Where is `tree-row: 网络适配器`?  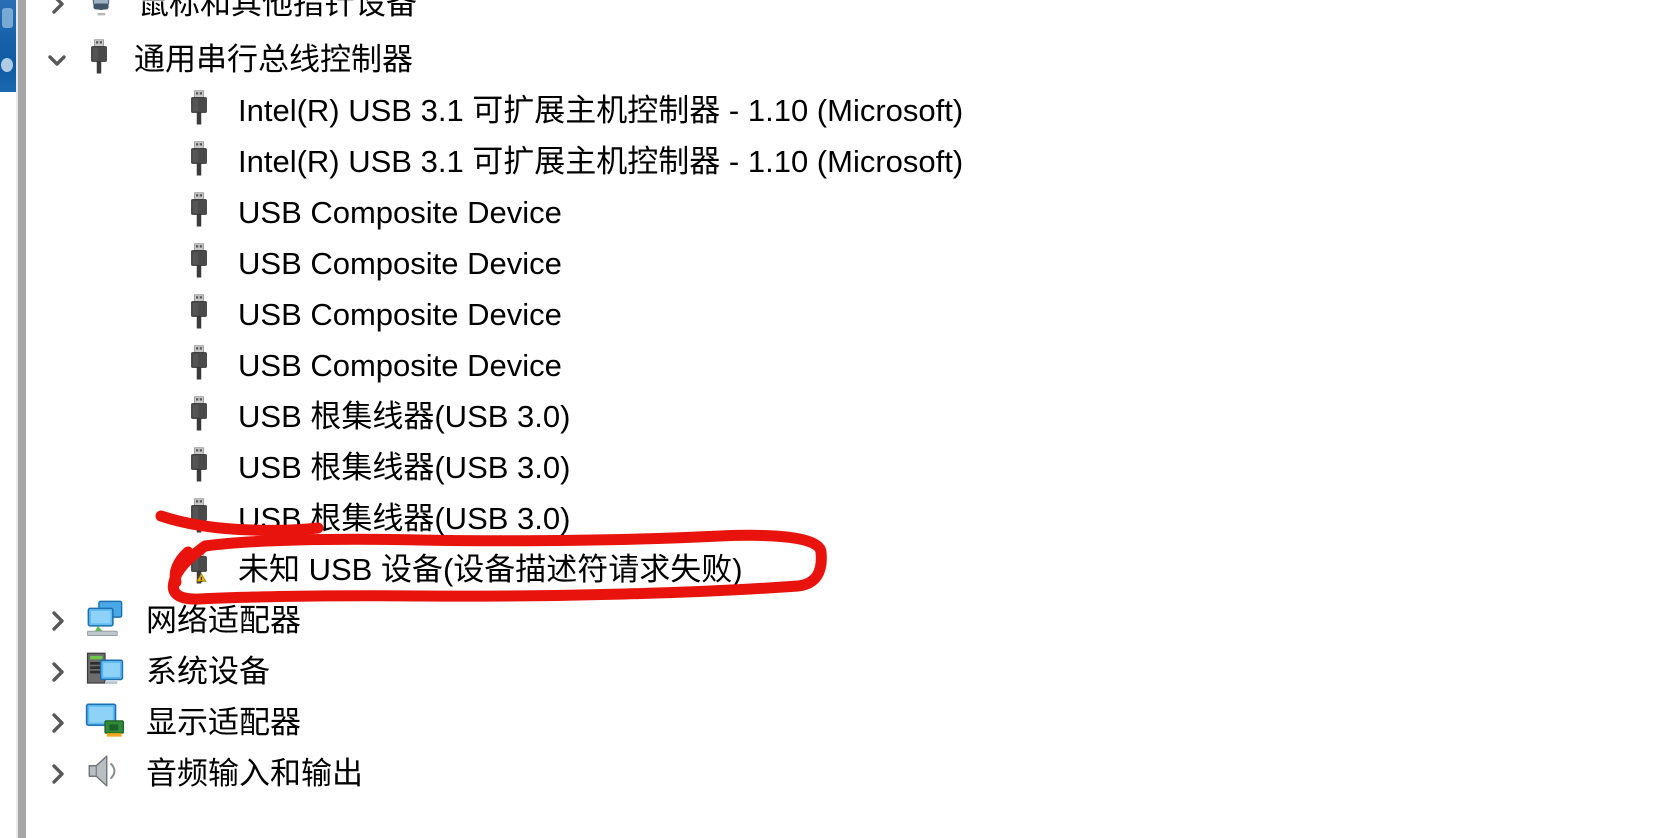
tree-row: 网络适配器 is located at coordinates (167, 620).